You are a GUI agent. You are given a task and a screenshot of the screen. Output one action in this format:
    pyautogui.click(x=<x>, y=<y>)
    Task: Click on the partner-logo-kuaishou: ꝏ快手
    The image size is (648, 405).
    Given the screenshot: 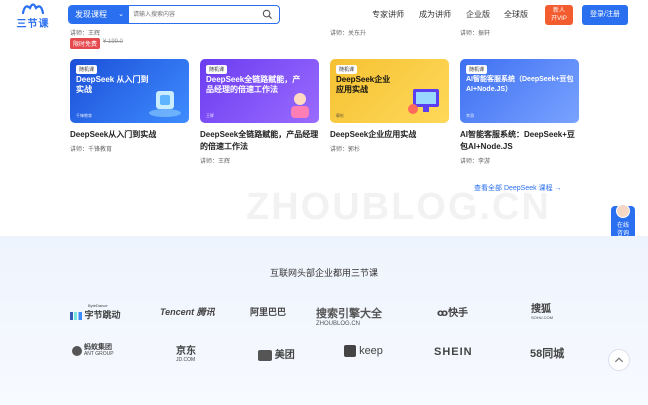 What is the action you would take?
    pyautogui.click(x=453, y=313)
    